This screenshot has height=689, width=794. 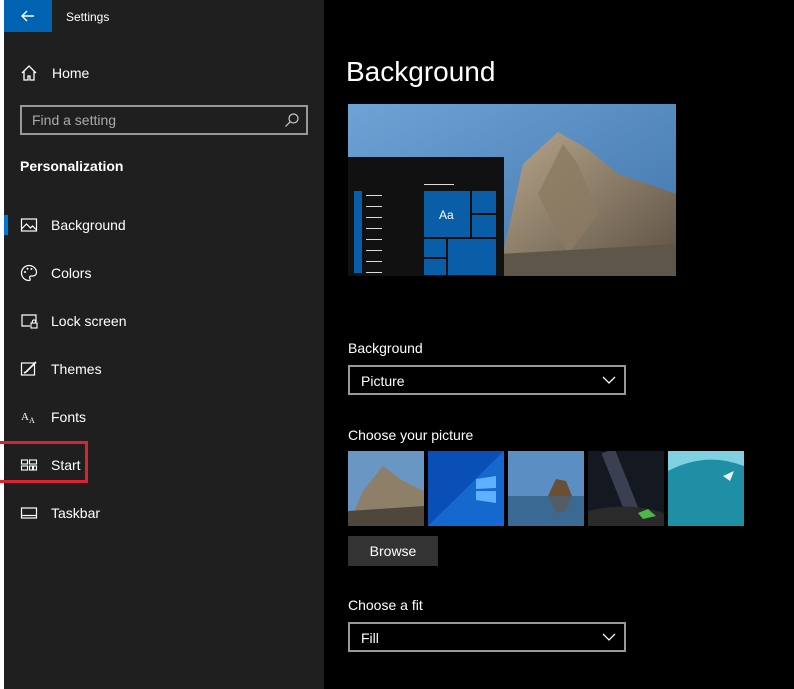 What do you see at coordinates (164, 369) in the screenshot?
I see `sidebar-item-themes: Themes` at bounding box center [164, 369].